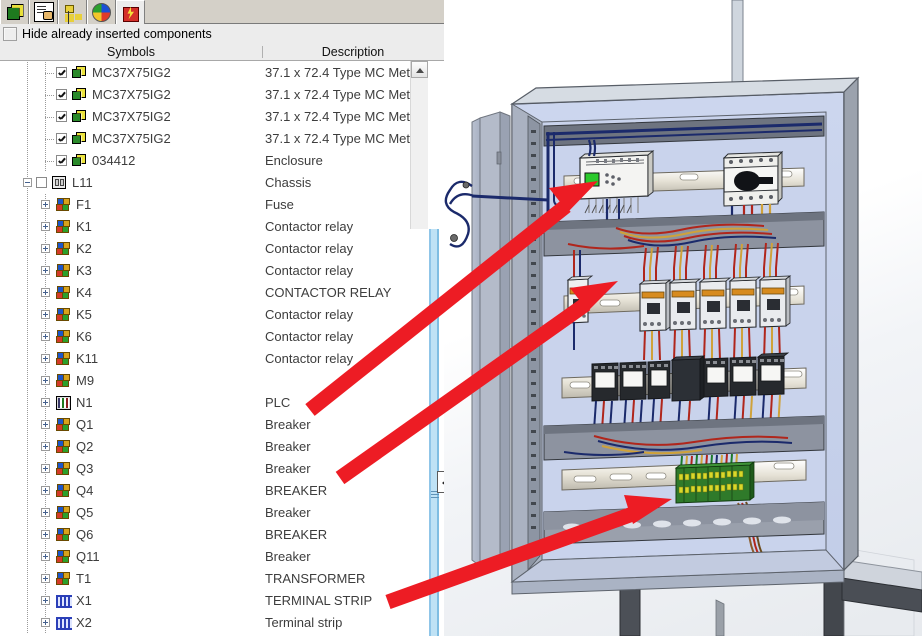 Image resolution: width=922 pixels, height=637 pixels. Describe the element at coordinates (288, 182) in the screenshot. I see `tree-row-description: Chassis` at that location.